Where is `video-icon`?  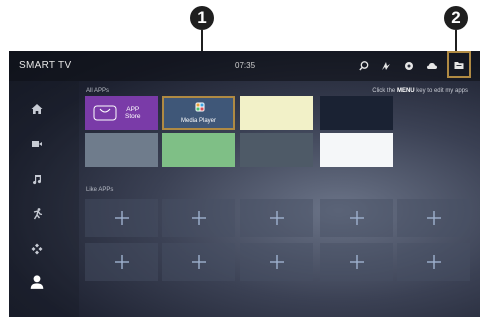 video-icon is located at coordinates (37, 144).